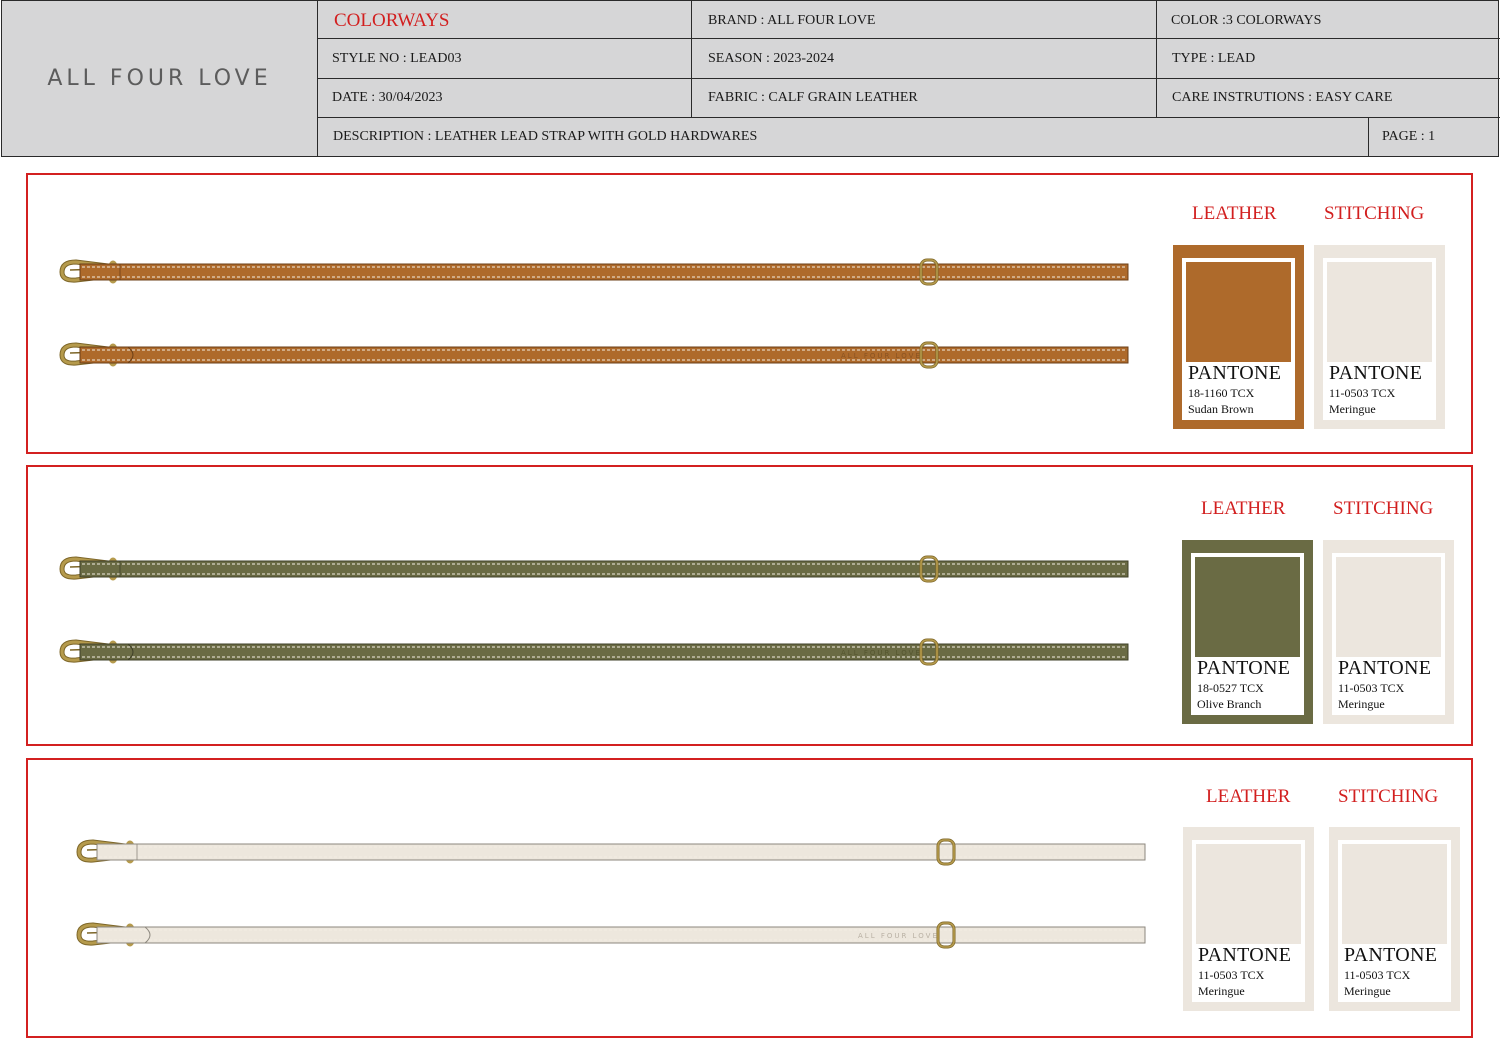 Image resolution: width=1500 pixels, height=1061 pixels. I want to click on type-field: TYPE : LEAD, so click(1214, 58).